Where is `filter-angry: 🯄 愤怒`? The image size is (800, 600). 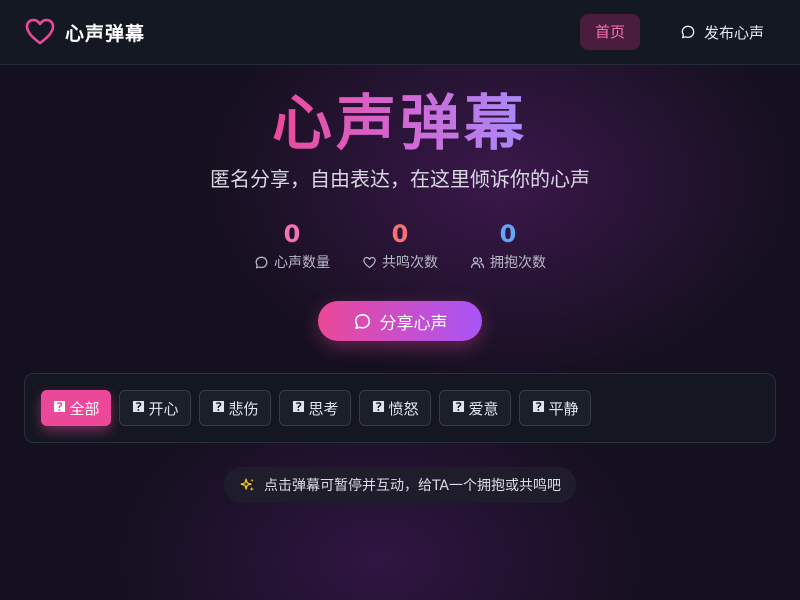
filter-angry: 🯄 愤怒 is located at coordinates (395, 408).